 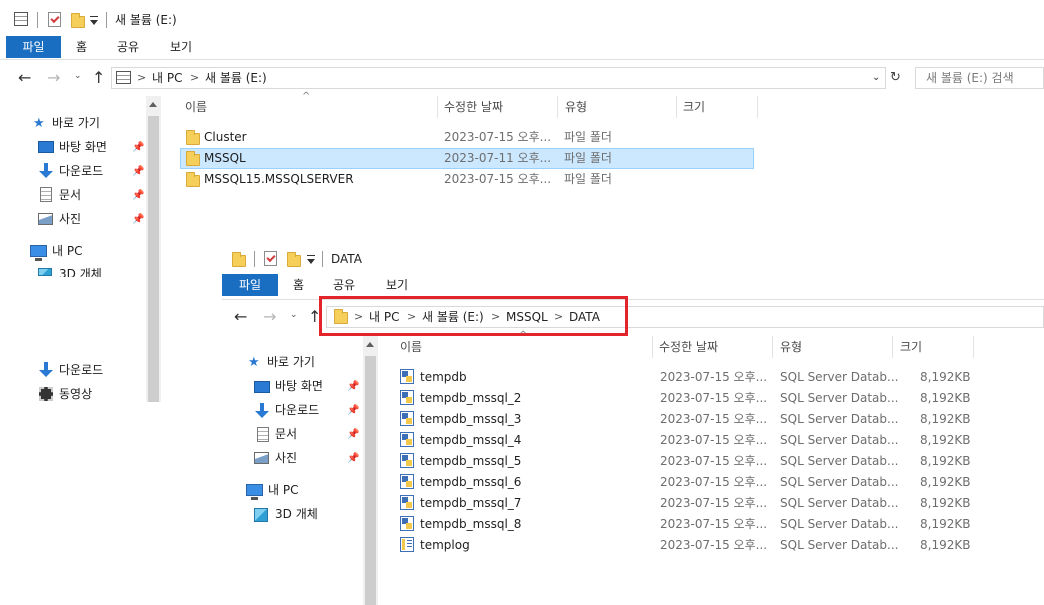 I want to click on breadcrumb-volume: 새 볼륨 (E:), so click(x=236, y=78).